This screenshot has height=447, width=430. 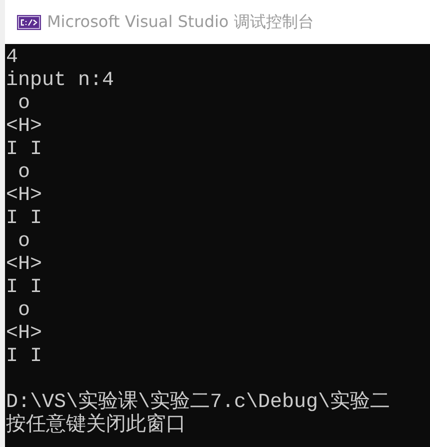 I want to click on console-line: D:\VS\实验课\实验二7.c\Debug\实验二, so click(x=198, y=402).